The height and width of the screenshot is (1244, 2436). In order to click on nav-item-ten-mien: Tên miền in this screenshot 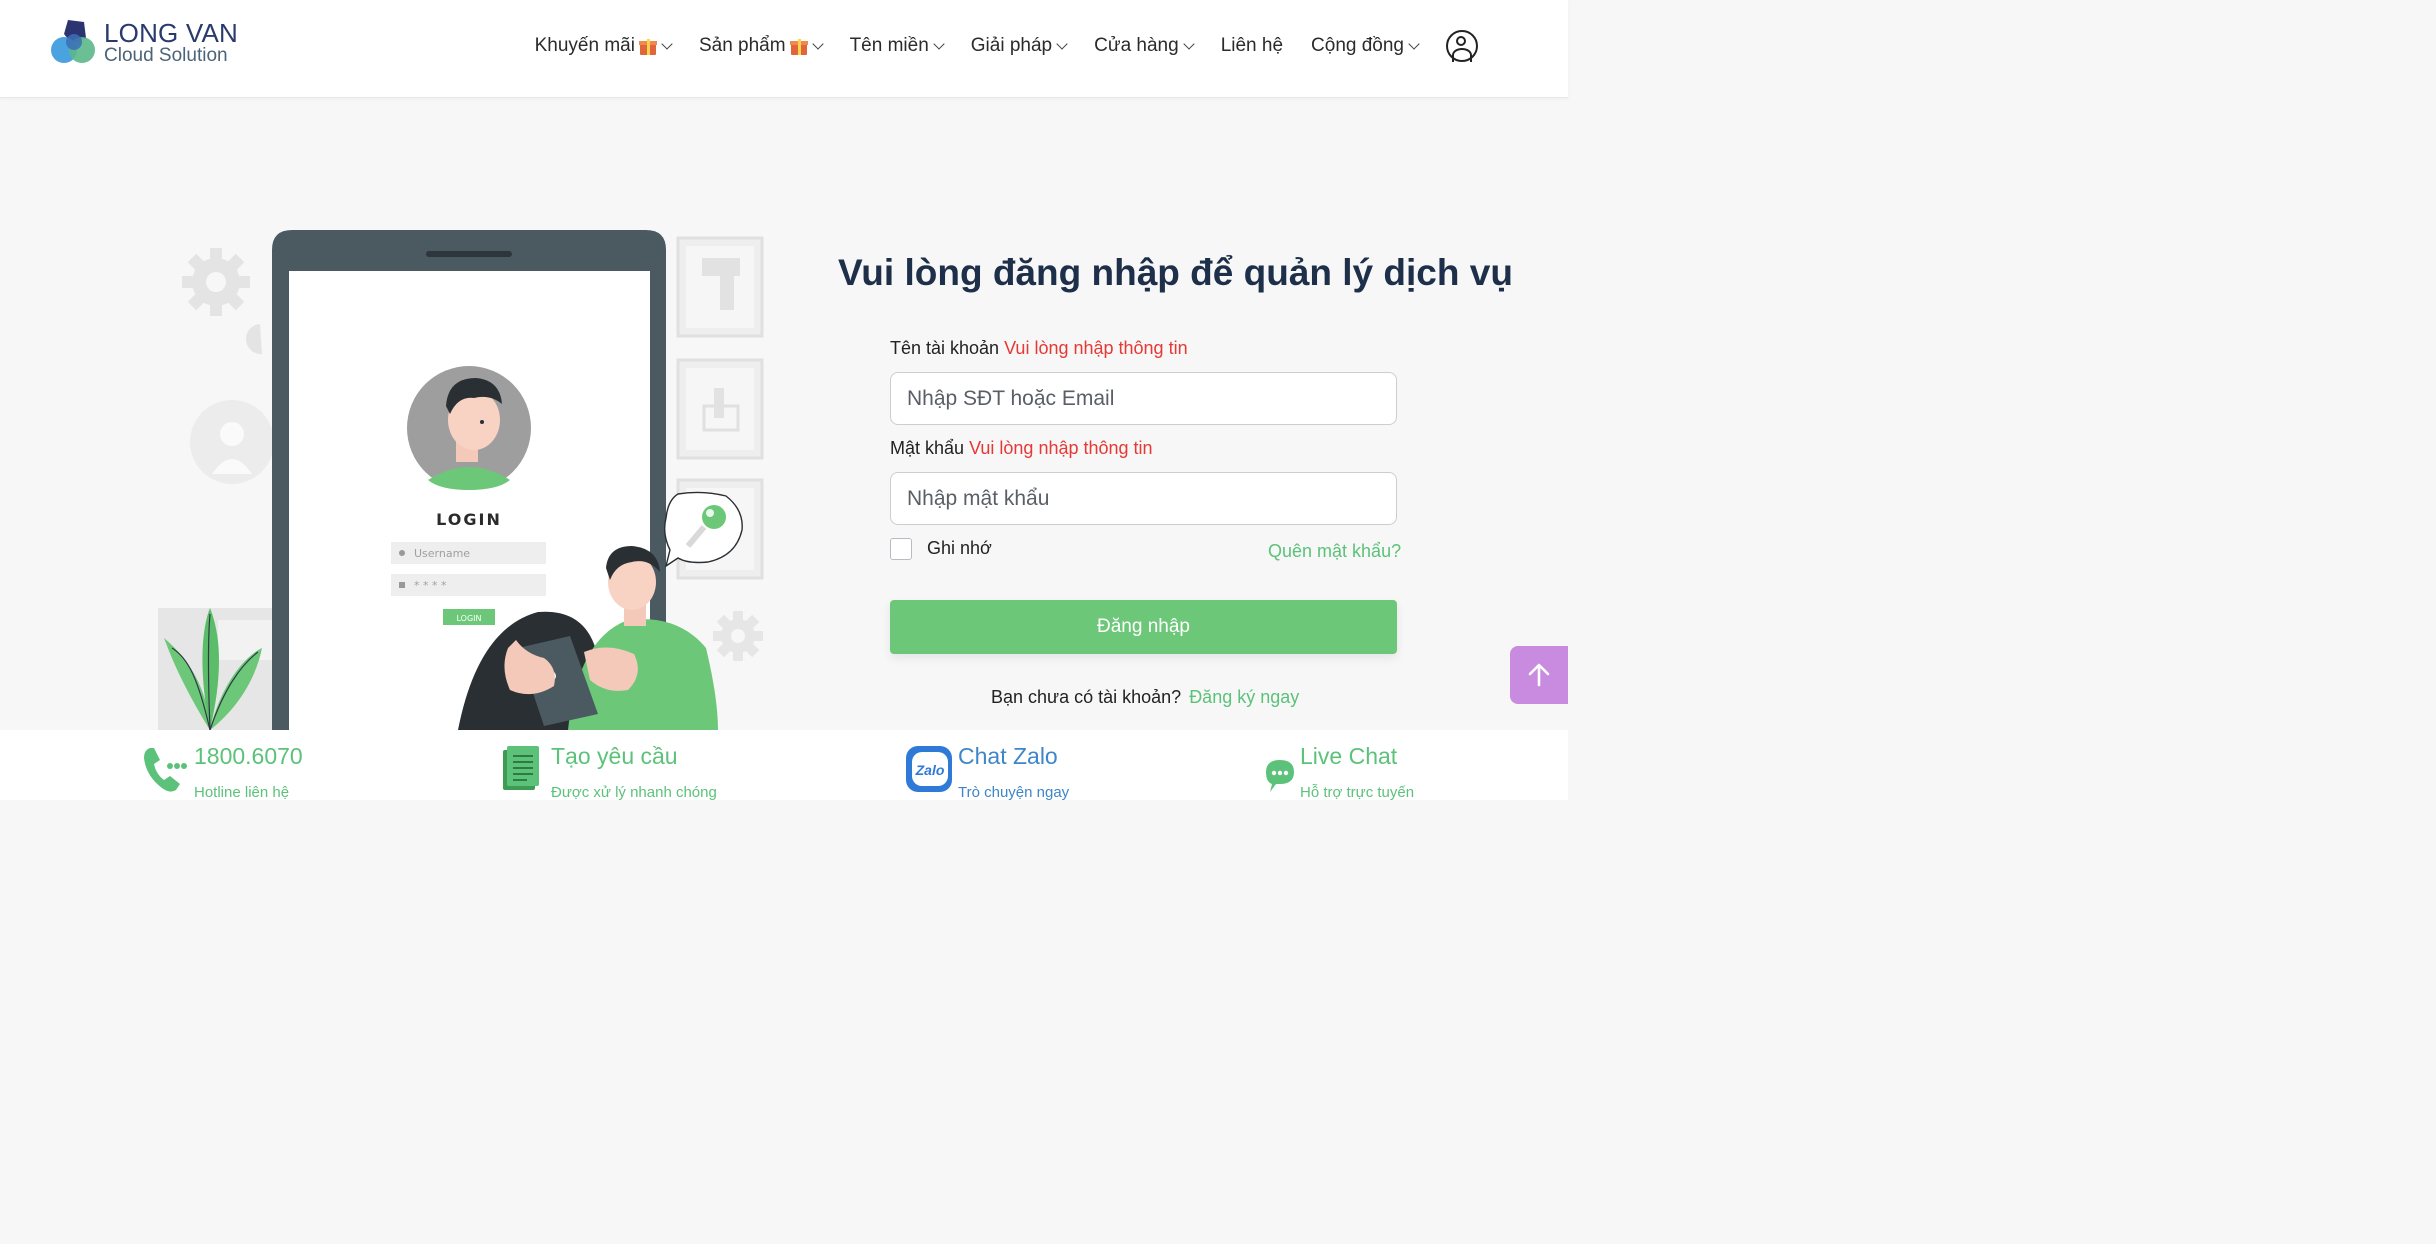, I will do `click(897, 46)`.